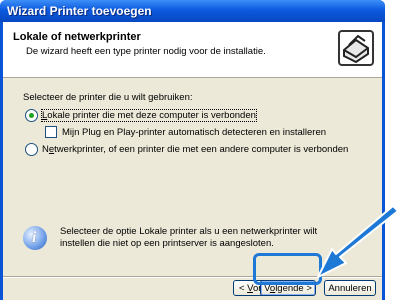  I want to click on header-title: Lokale of netwerkprinter, so click(77, 37).